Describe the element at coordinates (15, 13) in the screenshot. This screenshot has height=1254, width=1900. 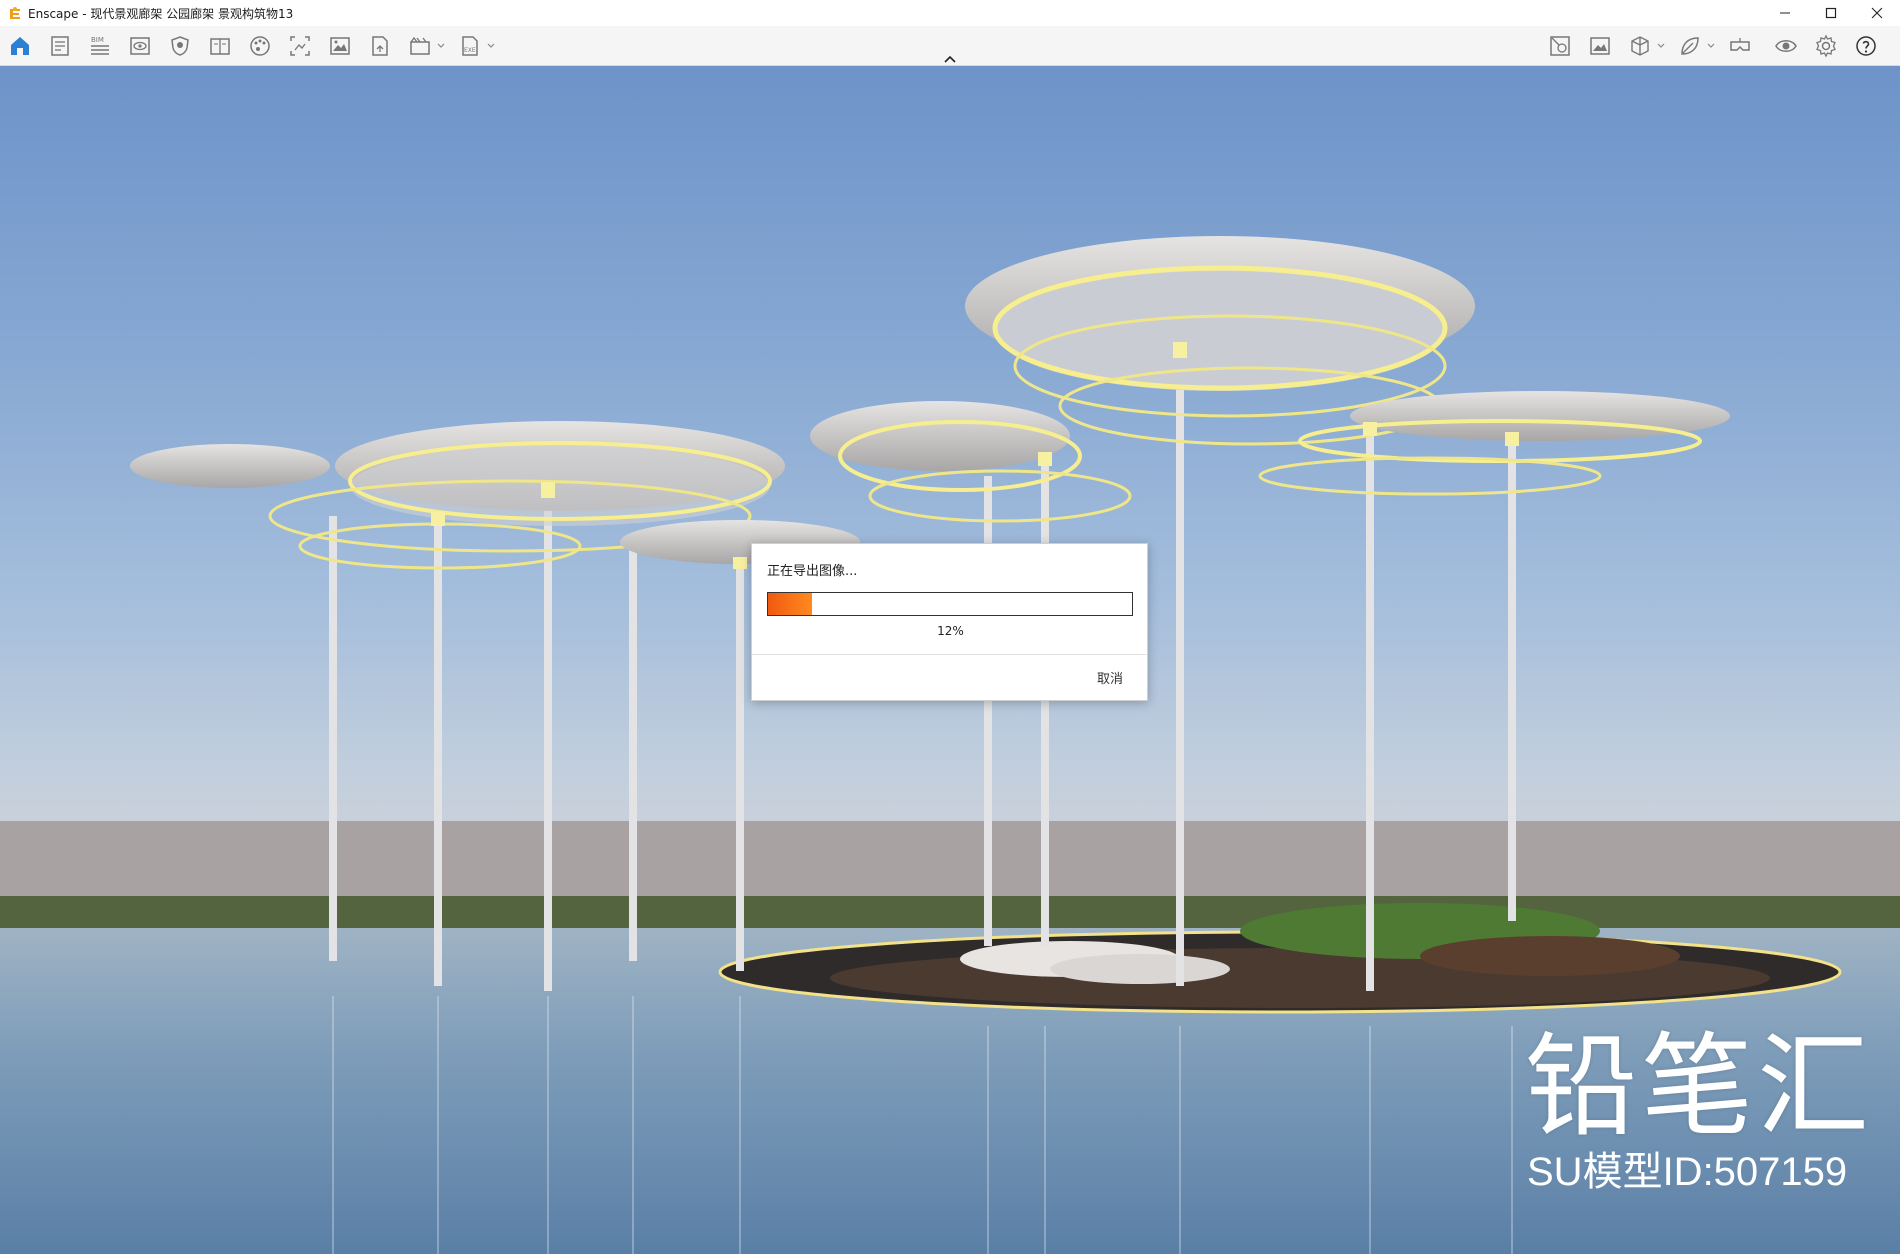
I see `enscape-logo-icon` at that location.